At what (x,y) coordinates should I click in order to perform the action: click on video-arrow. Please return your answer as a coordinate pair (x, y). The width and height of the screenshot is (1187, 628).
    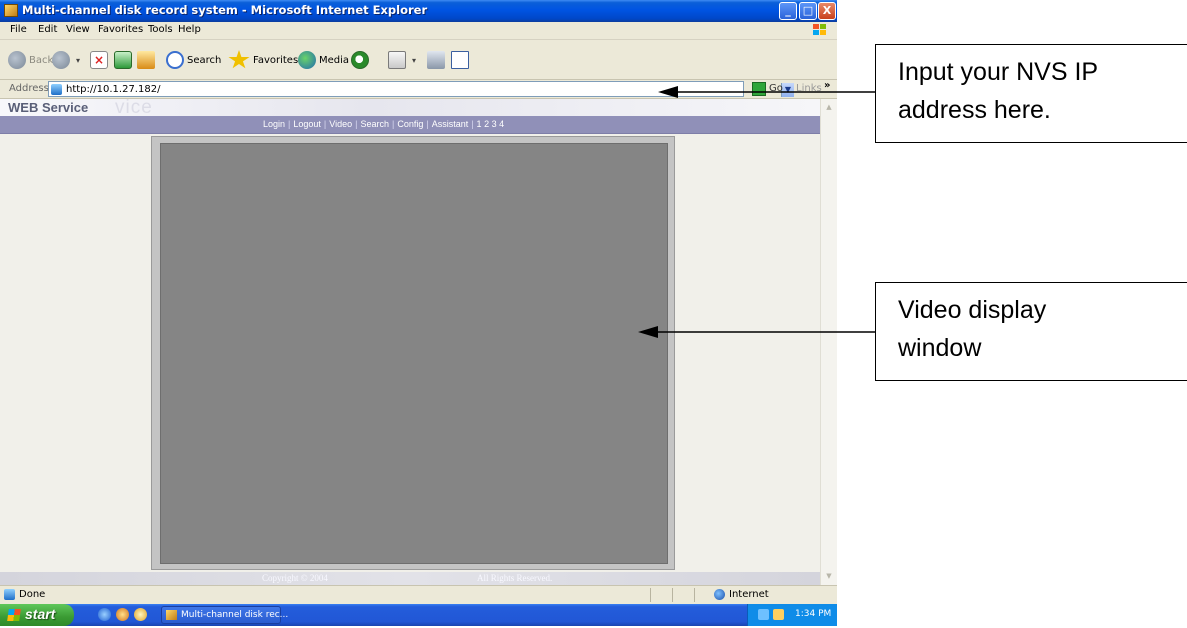
    Looking at the image, I should click on (757, 332).